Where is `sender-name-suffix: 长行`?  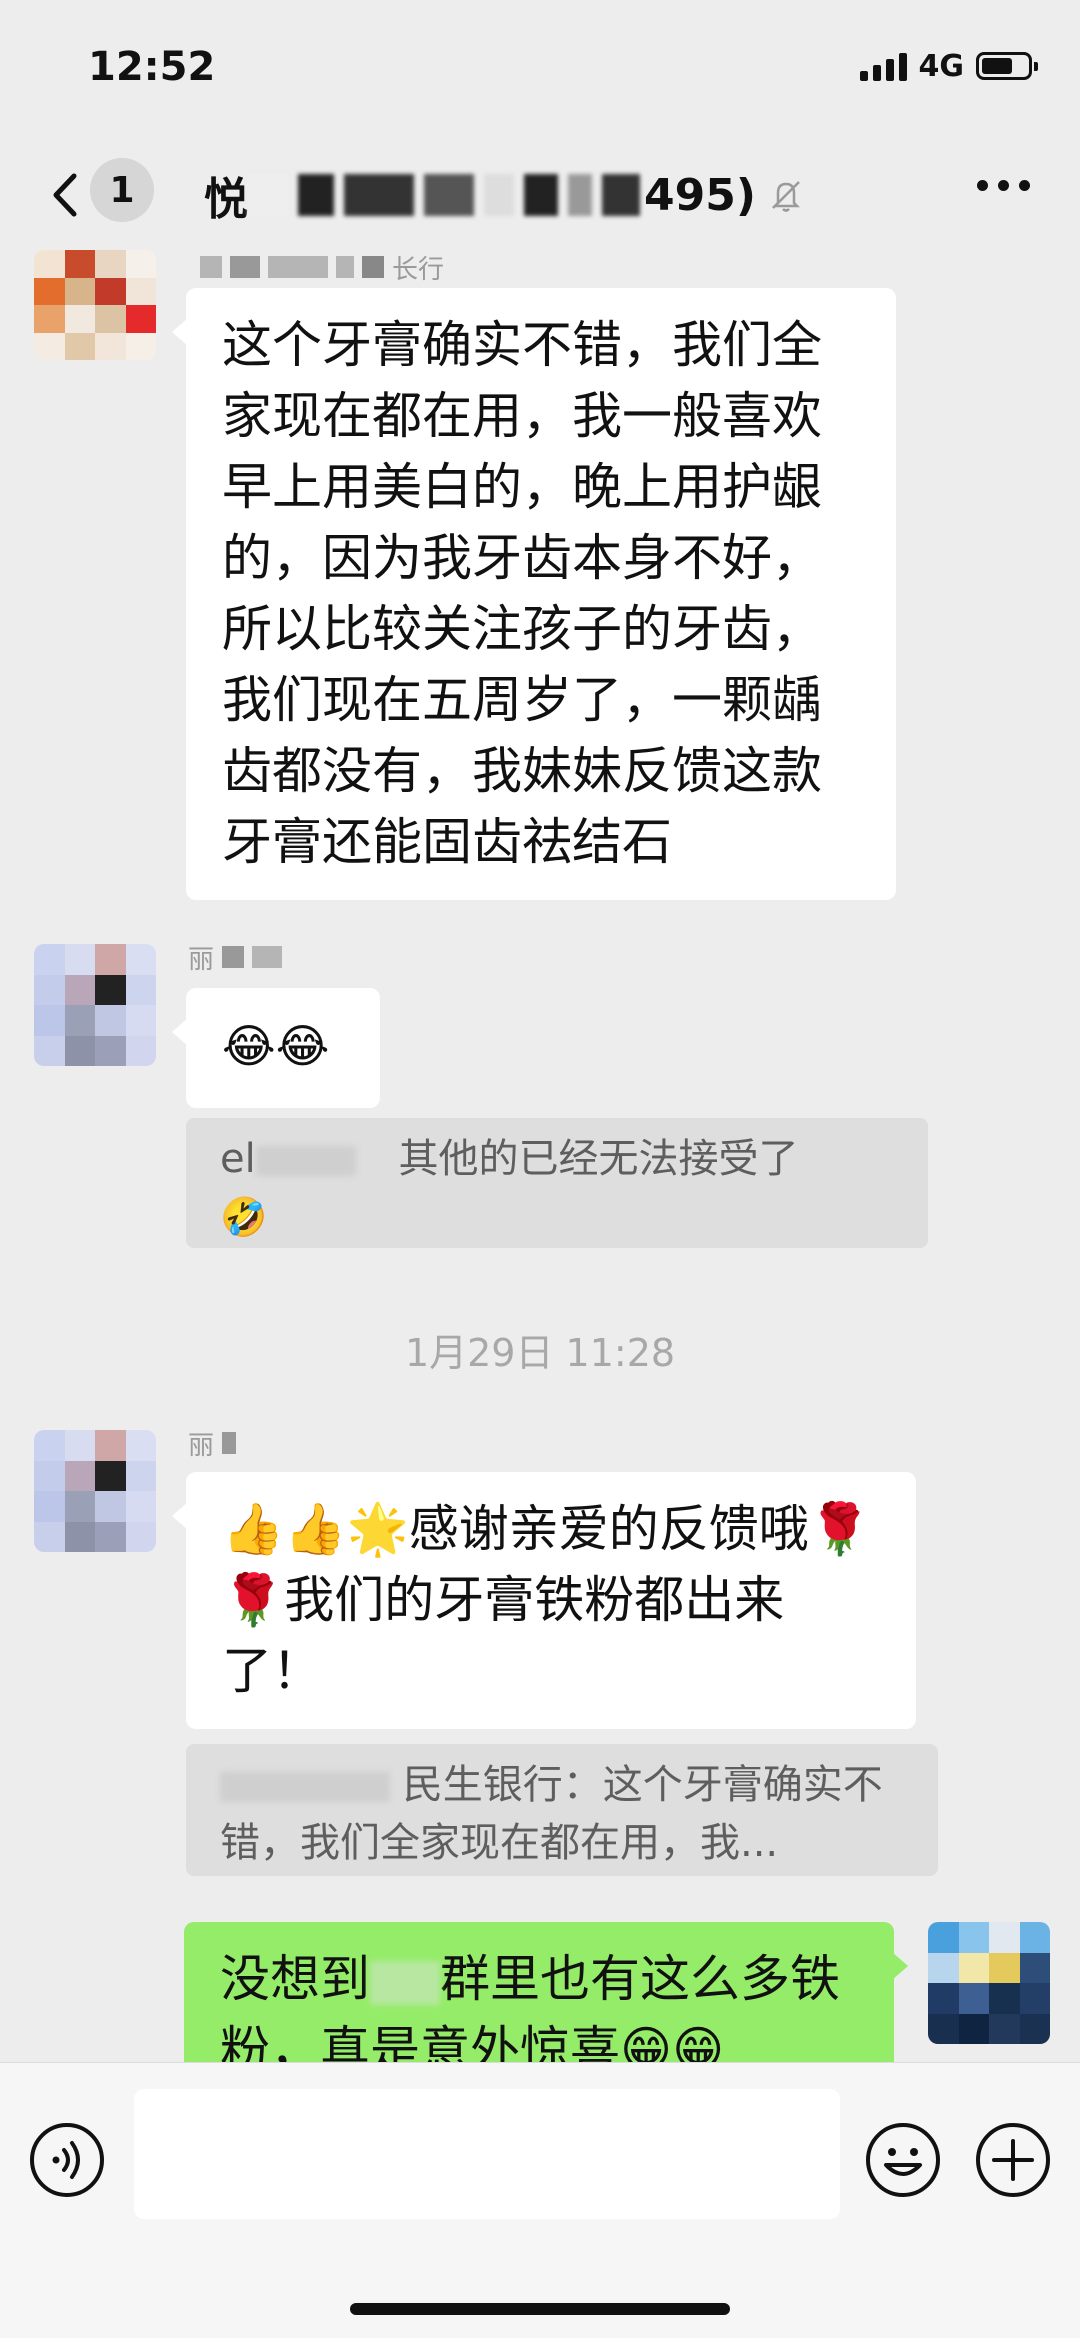
sender-name-suffix: 长行 is located at coordinates (418, 269).